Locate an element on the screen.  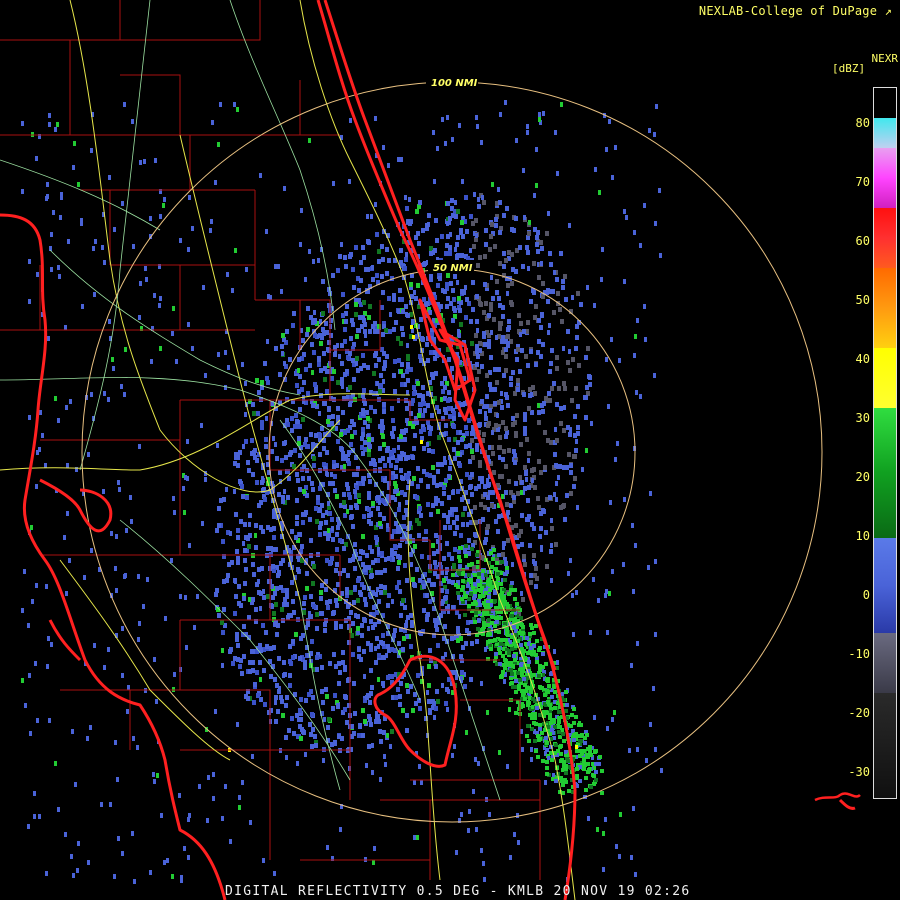
source-credit: NEXLAB-College of DuPage ↗ is located at coordinates (795, 11).